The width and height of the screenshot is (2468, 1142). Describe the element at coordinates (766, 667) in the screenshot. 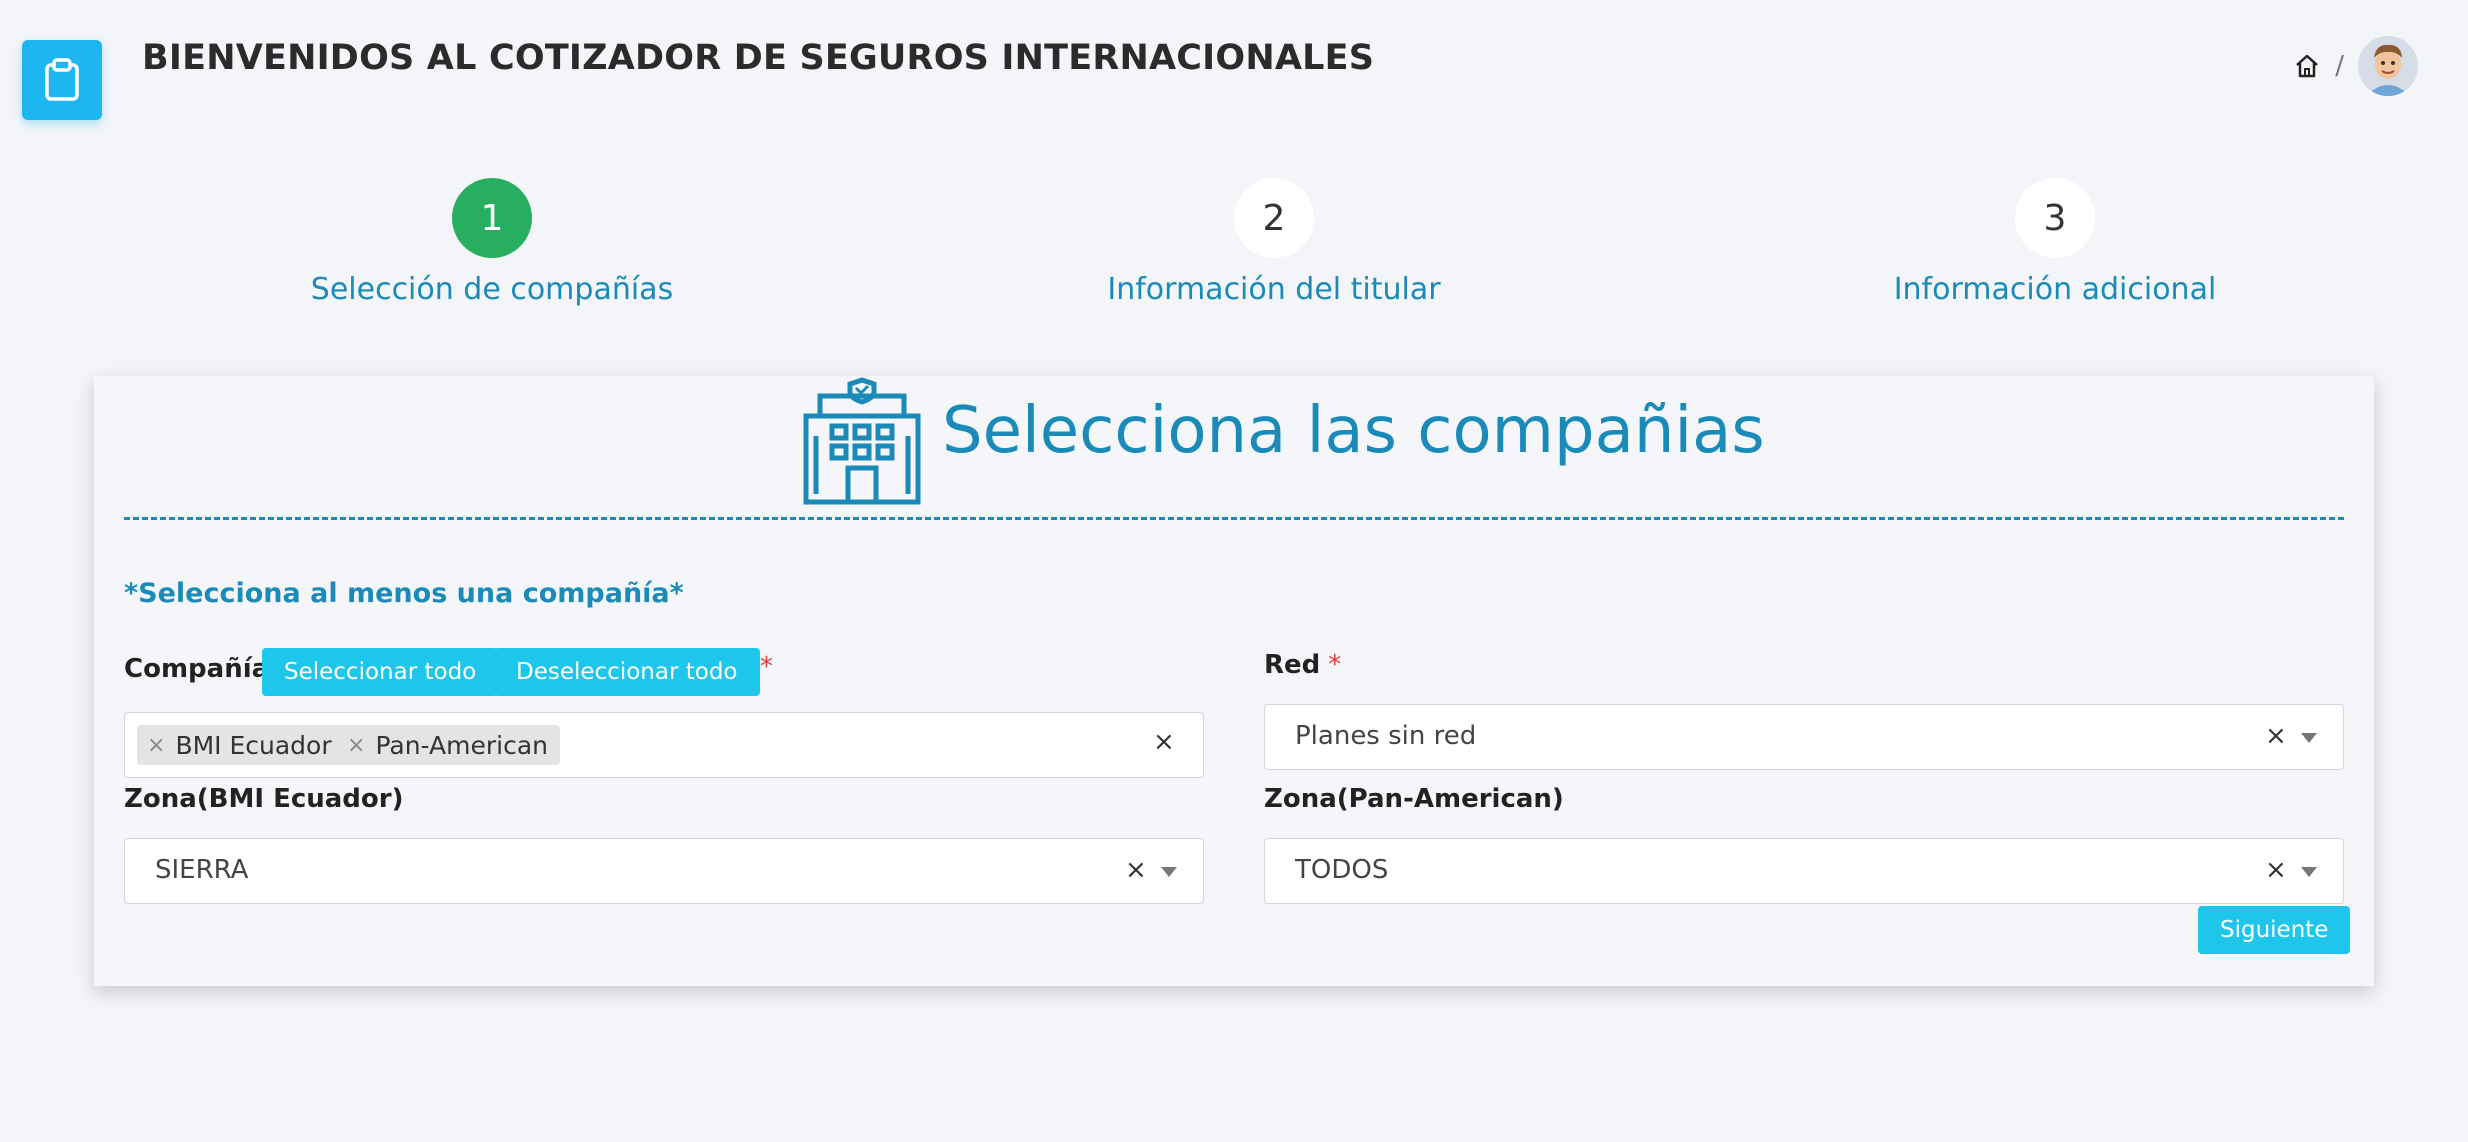

I see `companias-required-mark: *` at that location.